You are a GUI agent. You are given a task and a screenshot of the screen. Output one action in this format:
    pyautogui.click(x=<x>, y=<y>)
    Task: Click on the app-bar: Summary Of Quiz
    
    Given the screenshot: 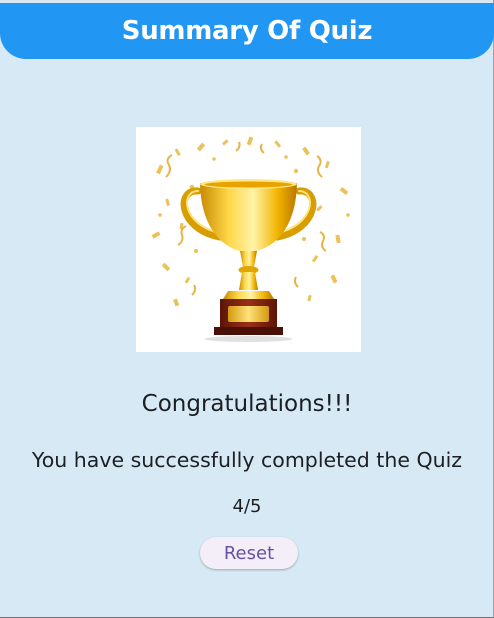 What is the action you would take?
    pyautogui.click(x=247, y=31)
    